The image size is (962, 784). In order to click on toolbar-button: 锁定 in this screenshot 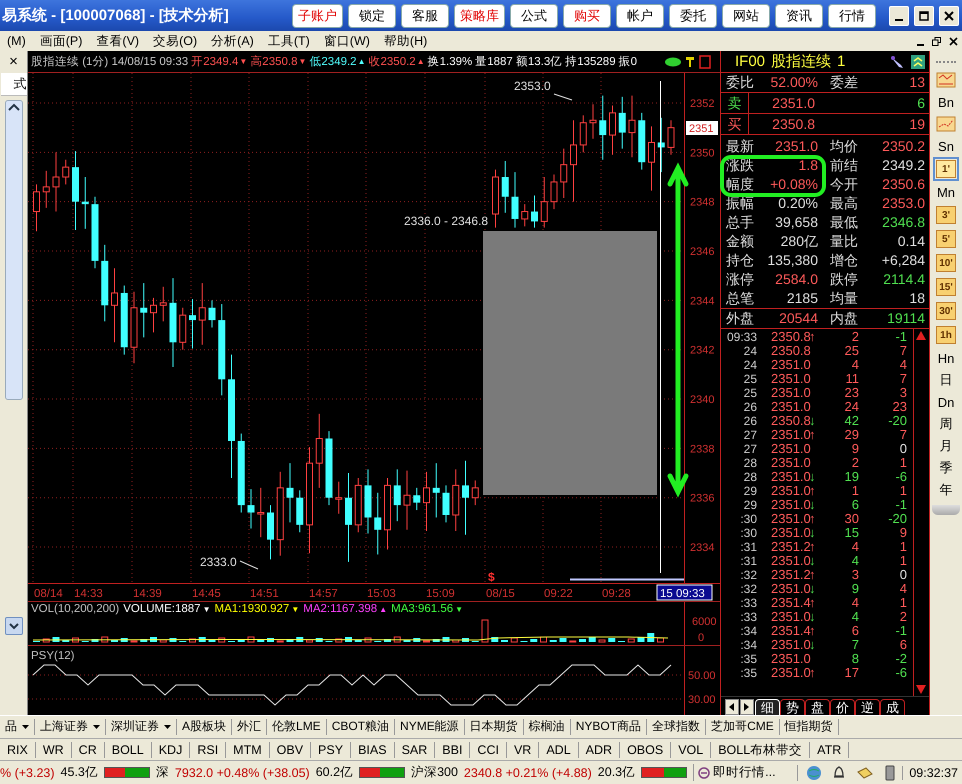, I will do `click(372, 16)`.